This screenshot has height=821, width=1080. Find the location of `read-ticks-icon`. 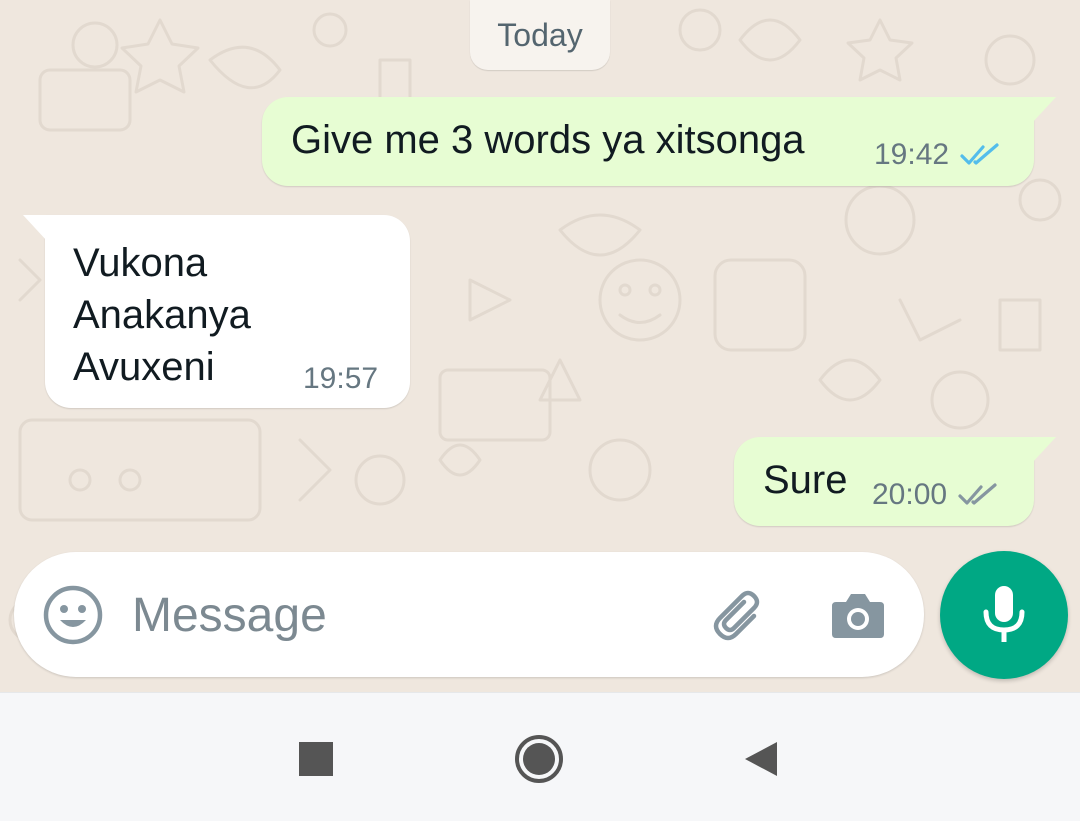

read-ticks-icon is located at coordinates (979, 154).